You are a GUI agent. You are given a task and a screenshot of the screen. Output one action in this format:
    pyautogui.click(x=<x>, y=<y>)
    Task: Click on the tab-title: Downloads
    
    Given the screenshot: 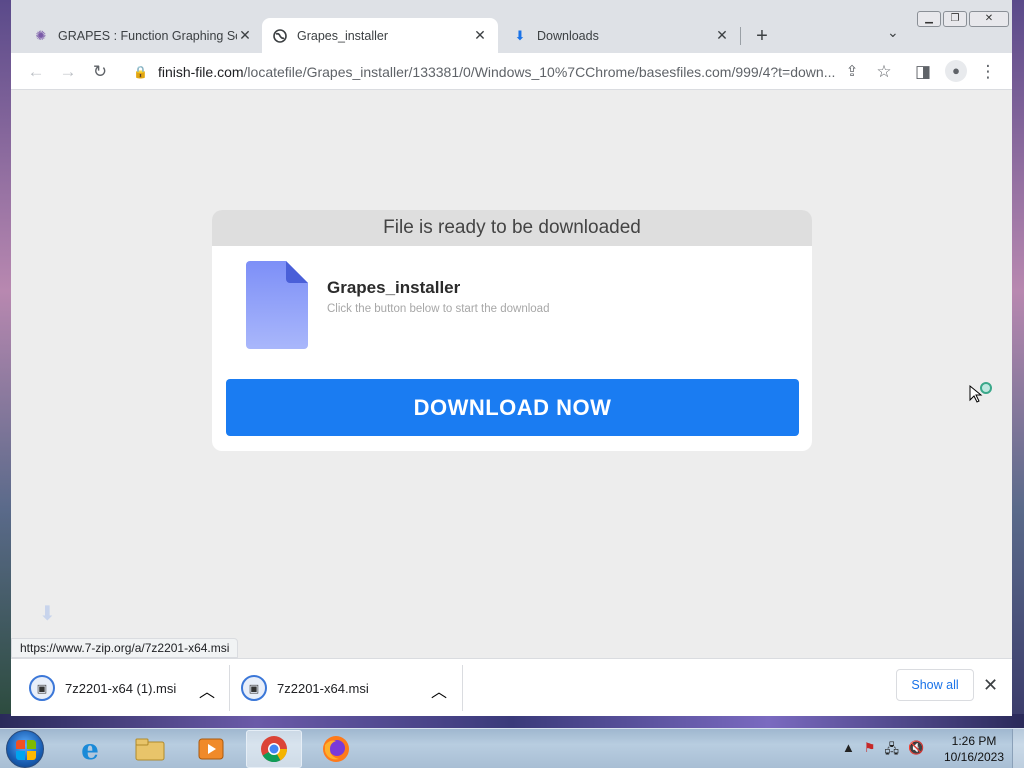 What is the action you would take?
    pyautogui.click(x=568, y=35)
    